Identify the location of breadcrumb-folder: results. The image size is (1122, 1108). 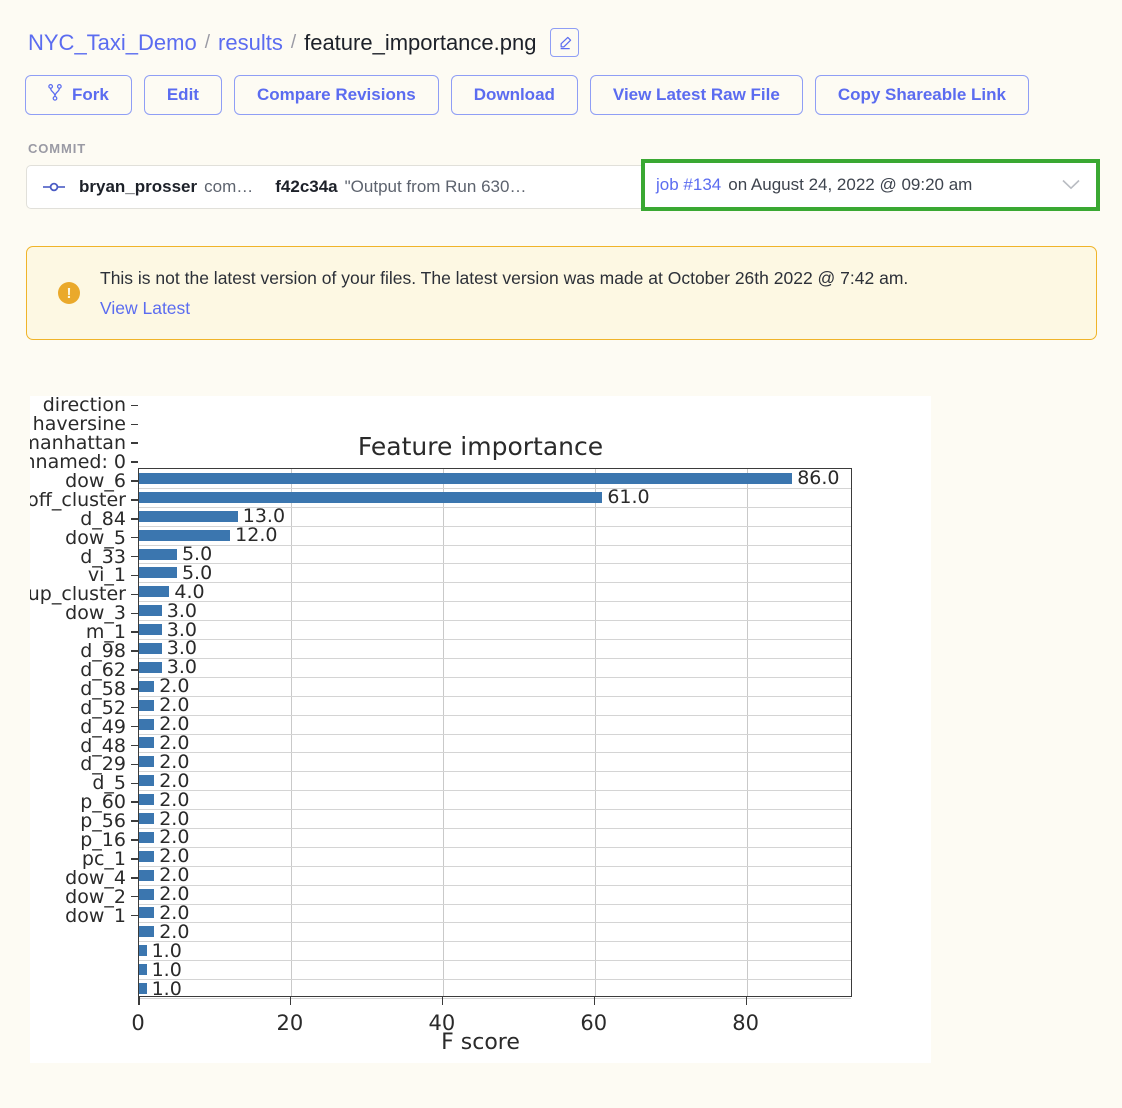
(250, 42).